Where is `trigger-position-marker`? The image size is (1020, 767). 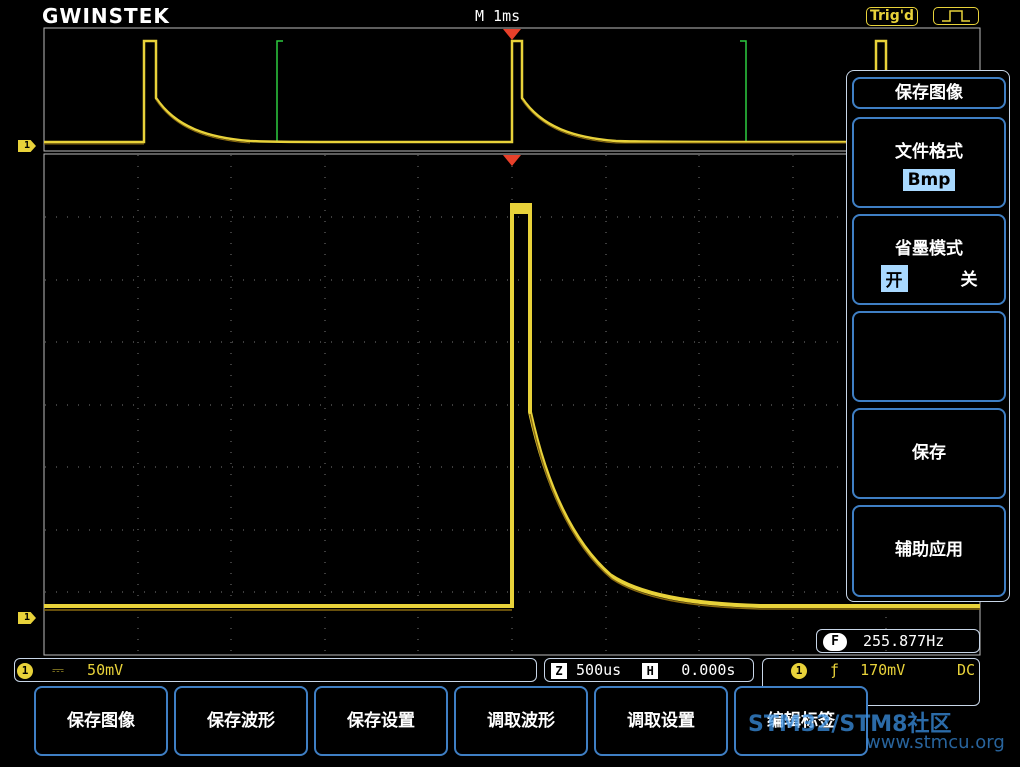
trigger-position-marker is located at coordinates (512, 160).